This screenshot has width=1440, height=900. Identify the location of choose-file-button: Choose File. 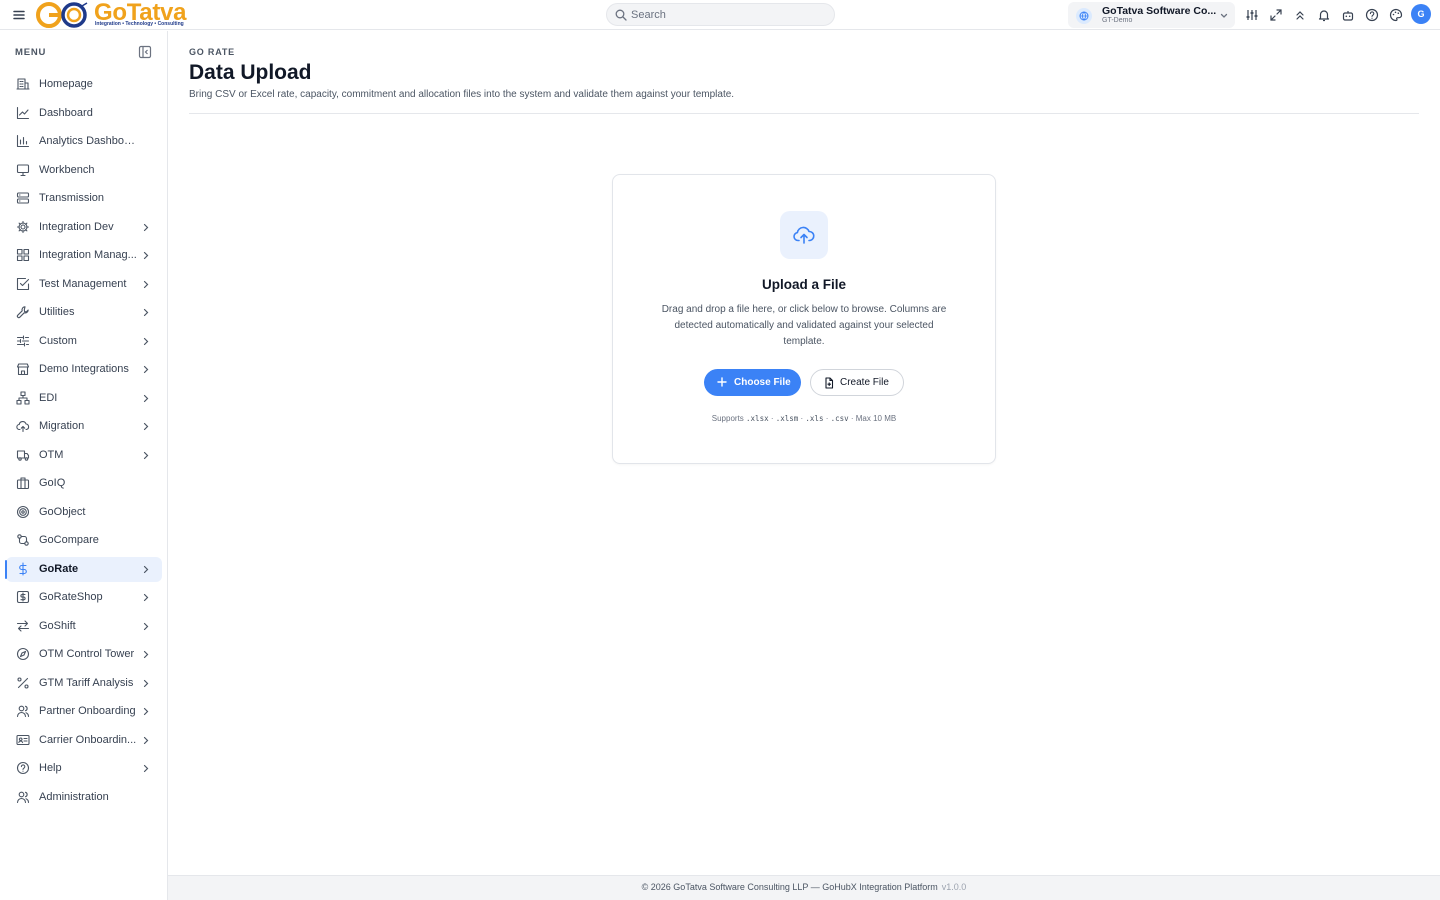
(752, 382).